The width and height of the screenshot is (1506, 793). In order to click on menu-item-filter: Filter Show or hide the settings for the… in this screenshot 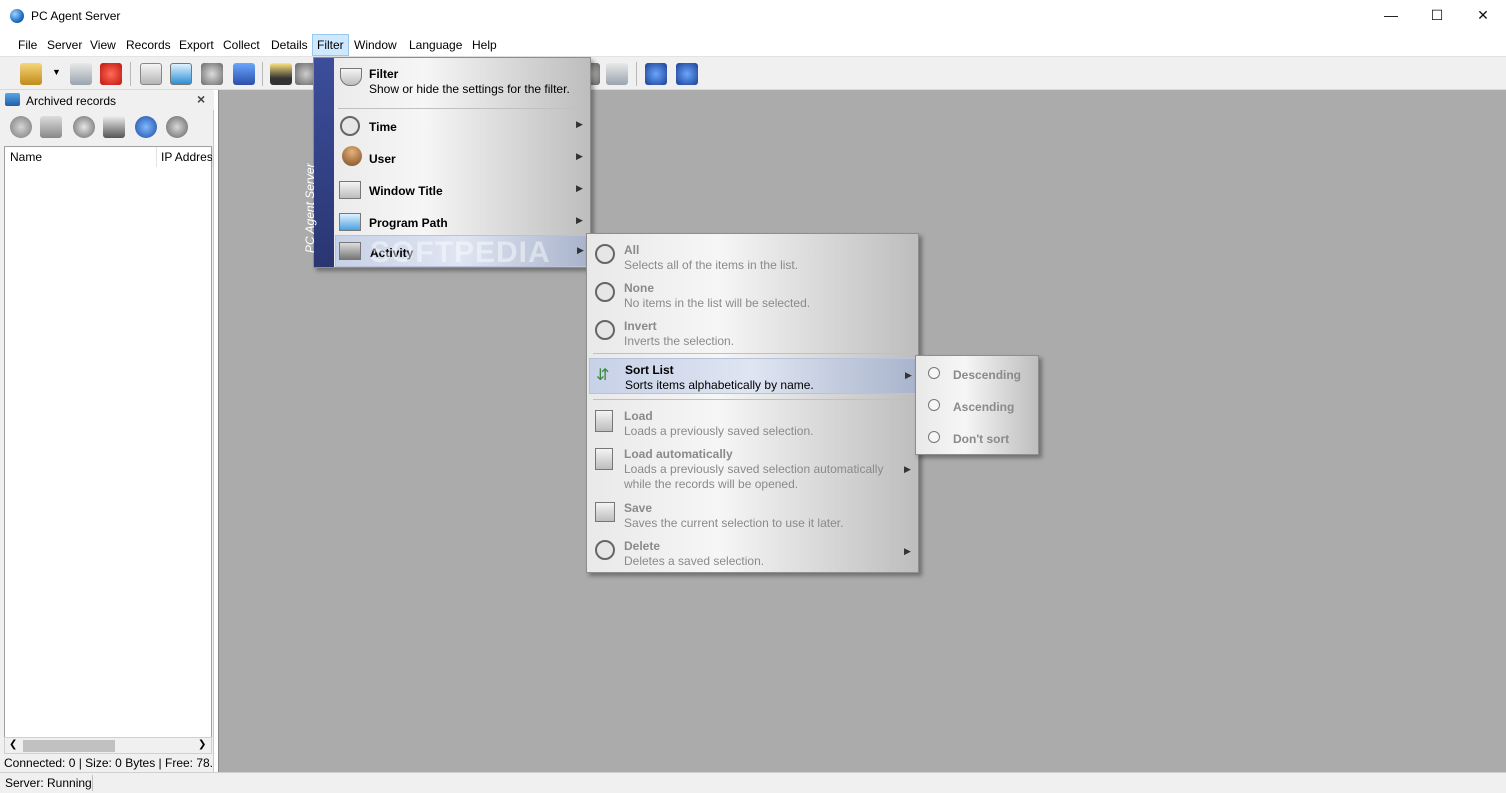, I will do `click(452, 81)`.